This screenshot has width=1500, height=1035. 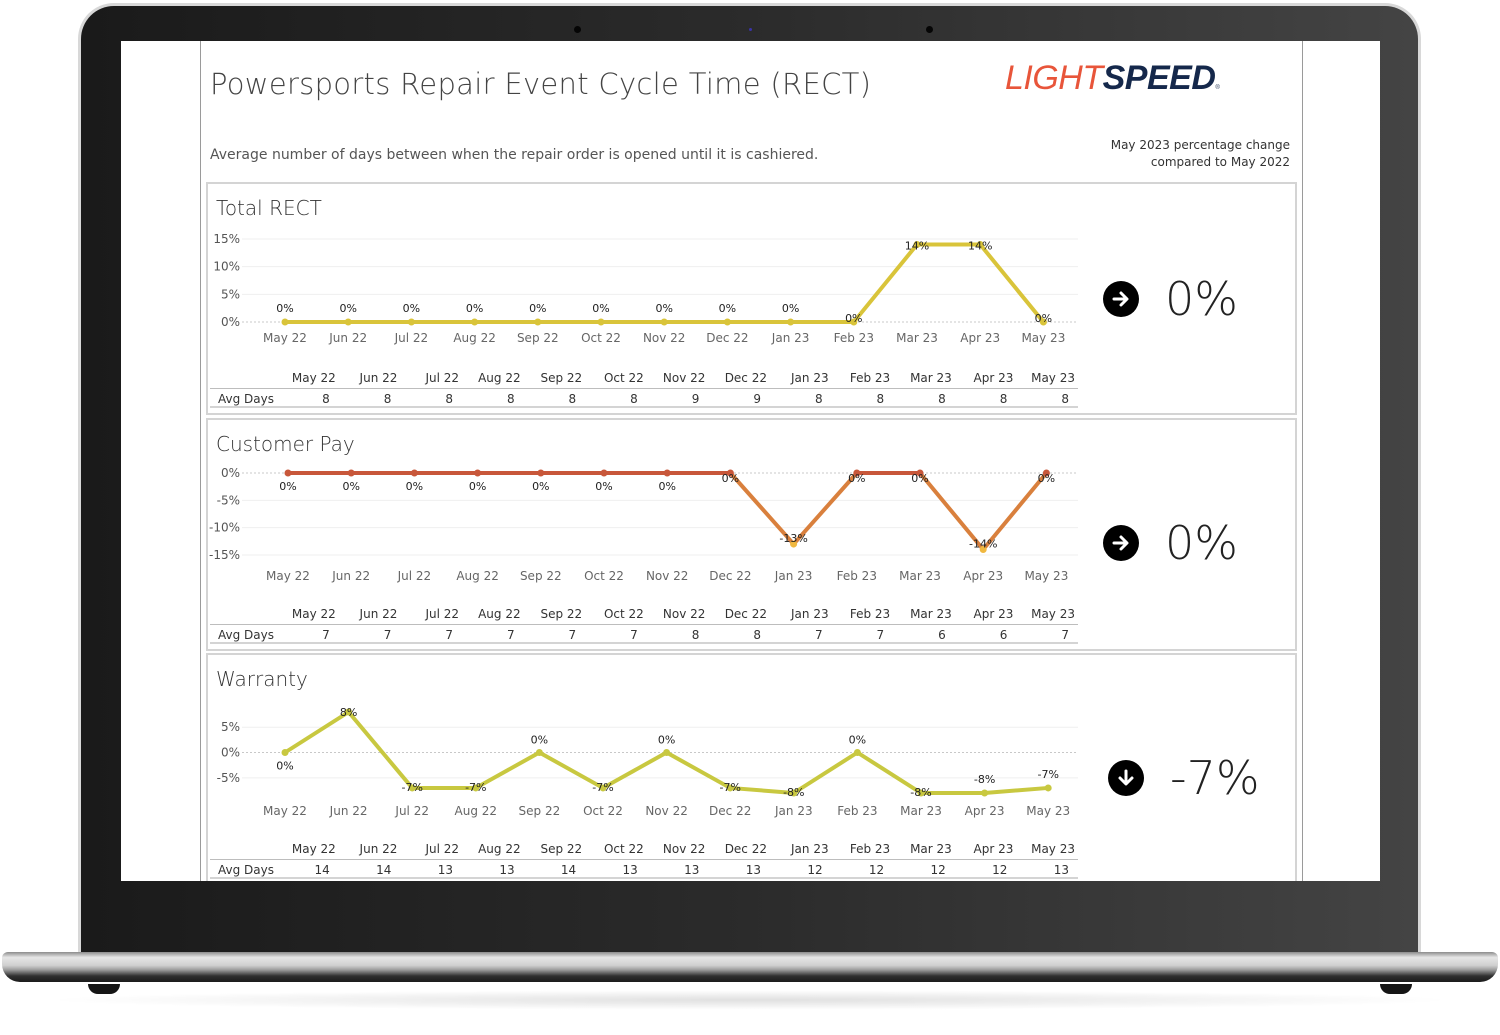 I want to click on table-row: Avg Days 14 14 13 13 14 13 13 13 12 12 12 12 13, so click(x=644, y=869).